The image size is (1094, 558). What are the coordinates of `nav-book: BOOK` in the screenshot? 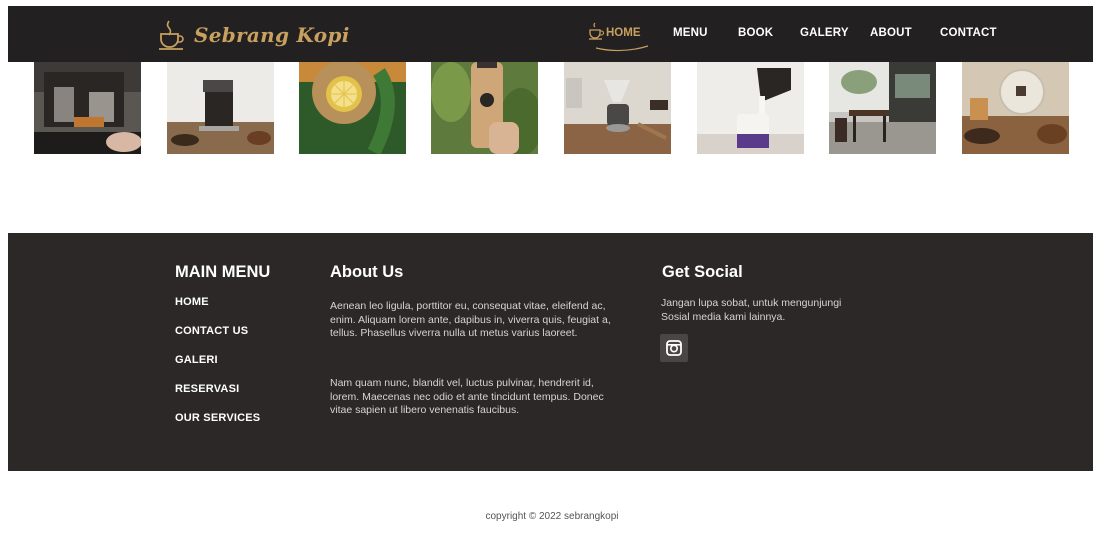 It's located at (755, 33).